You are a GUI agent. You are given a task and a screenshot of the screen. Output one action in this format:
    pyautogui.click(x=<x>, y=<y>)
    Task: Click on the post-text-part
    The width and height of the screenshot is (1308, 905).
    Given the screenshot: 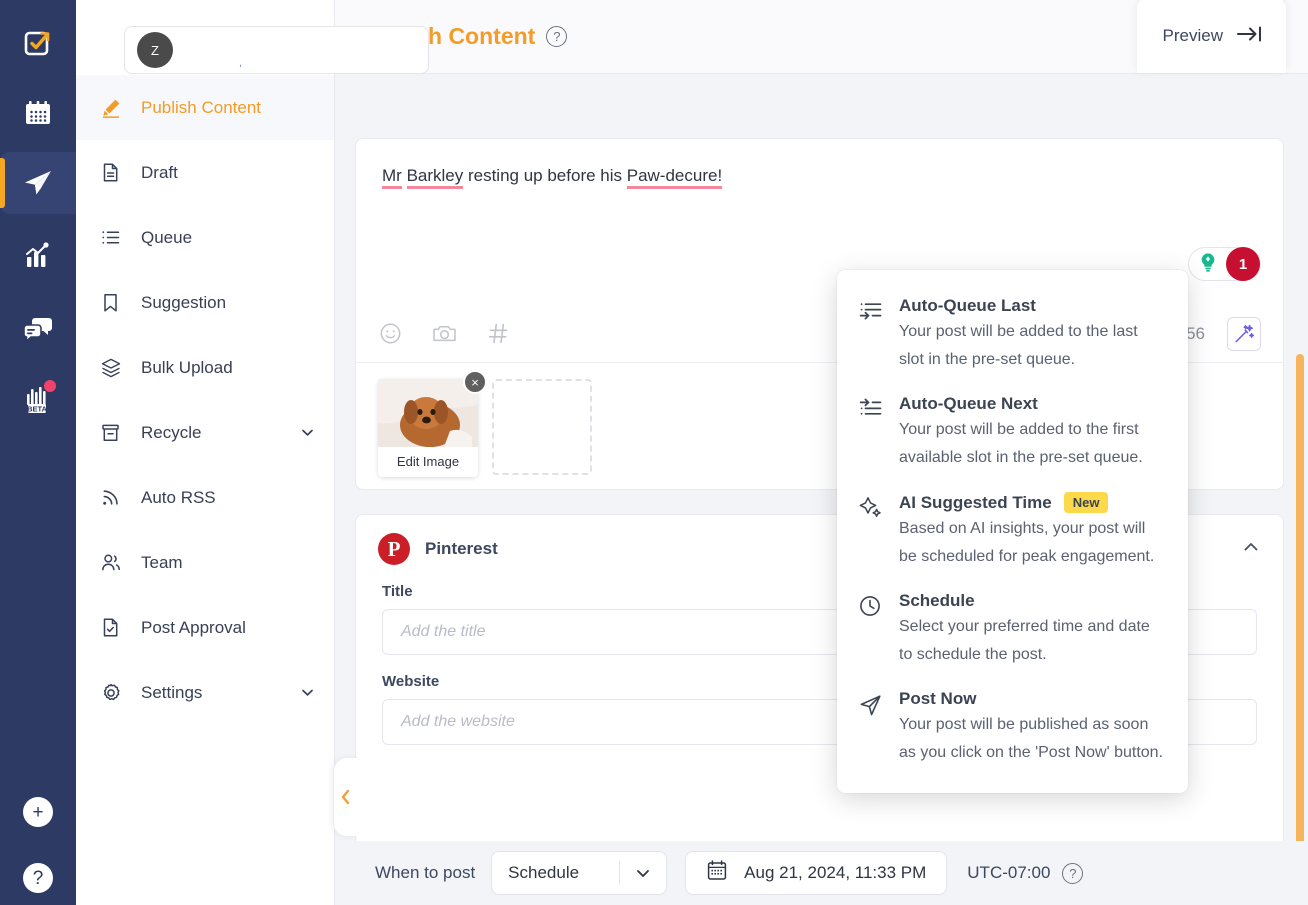 What is the action you would take?
    pyautogui.click(x=404, y=175)
    